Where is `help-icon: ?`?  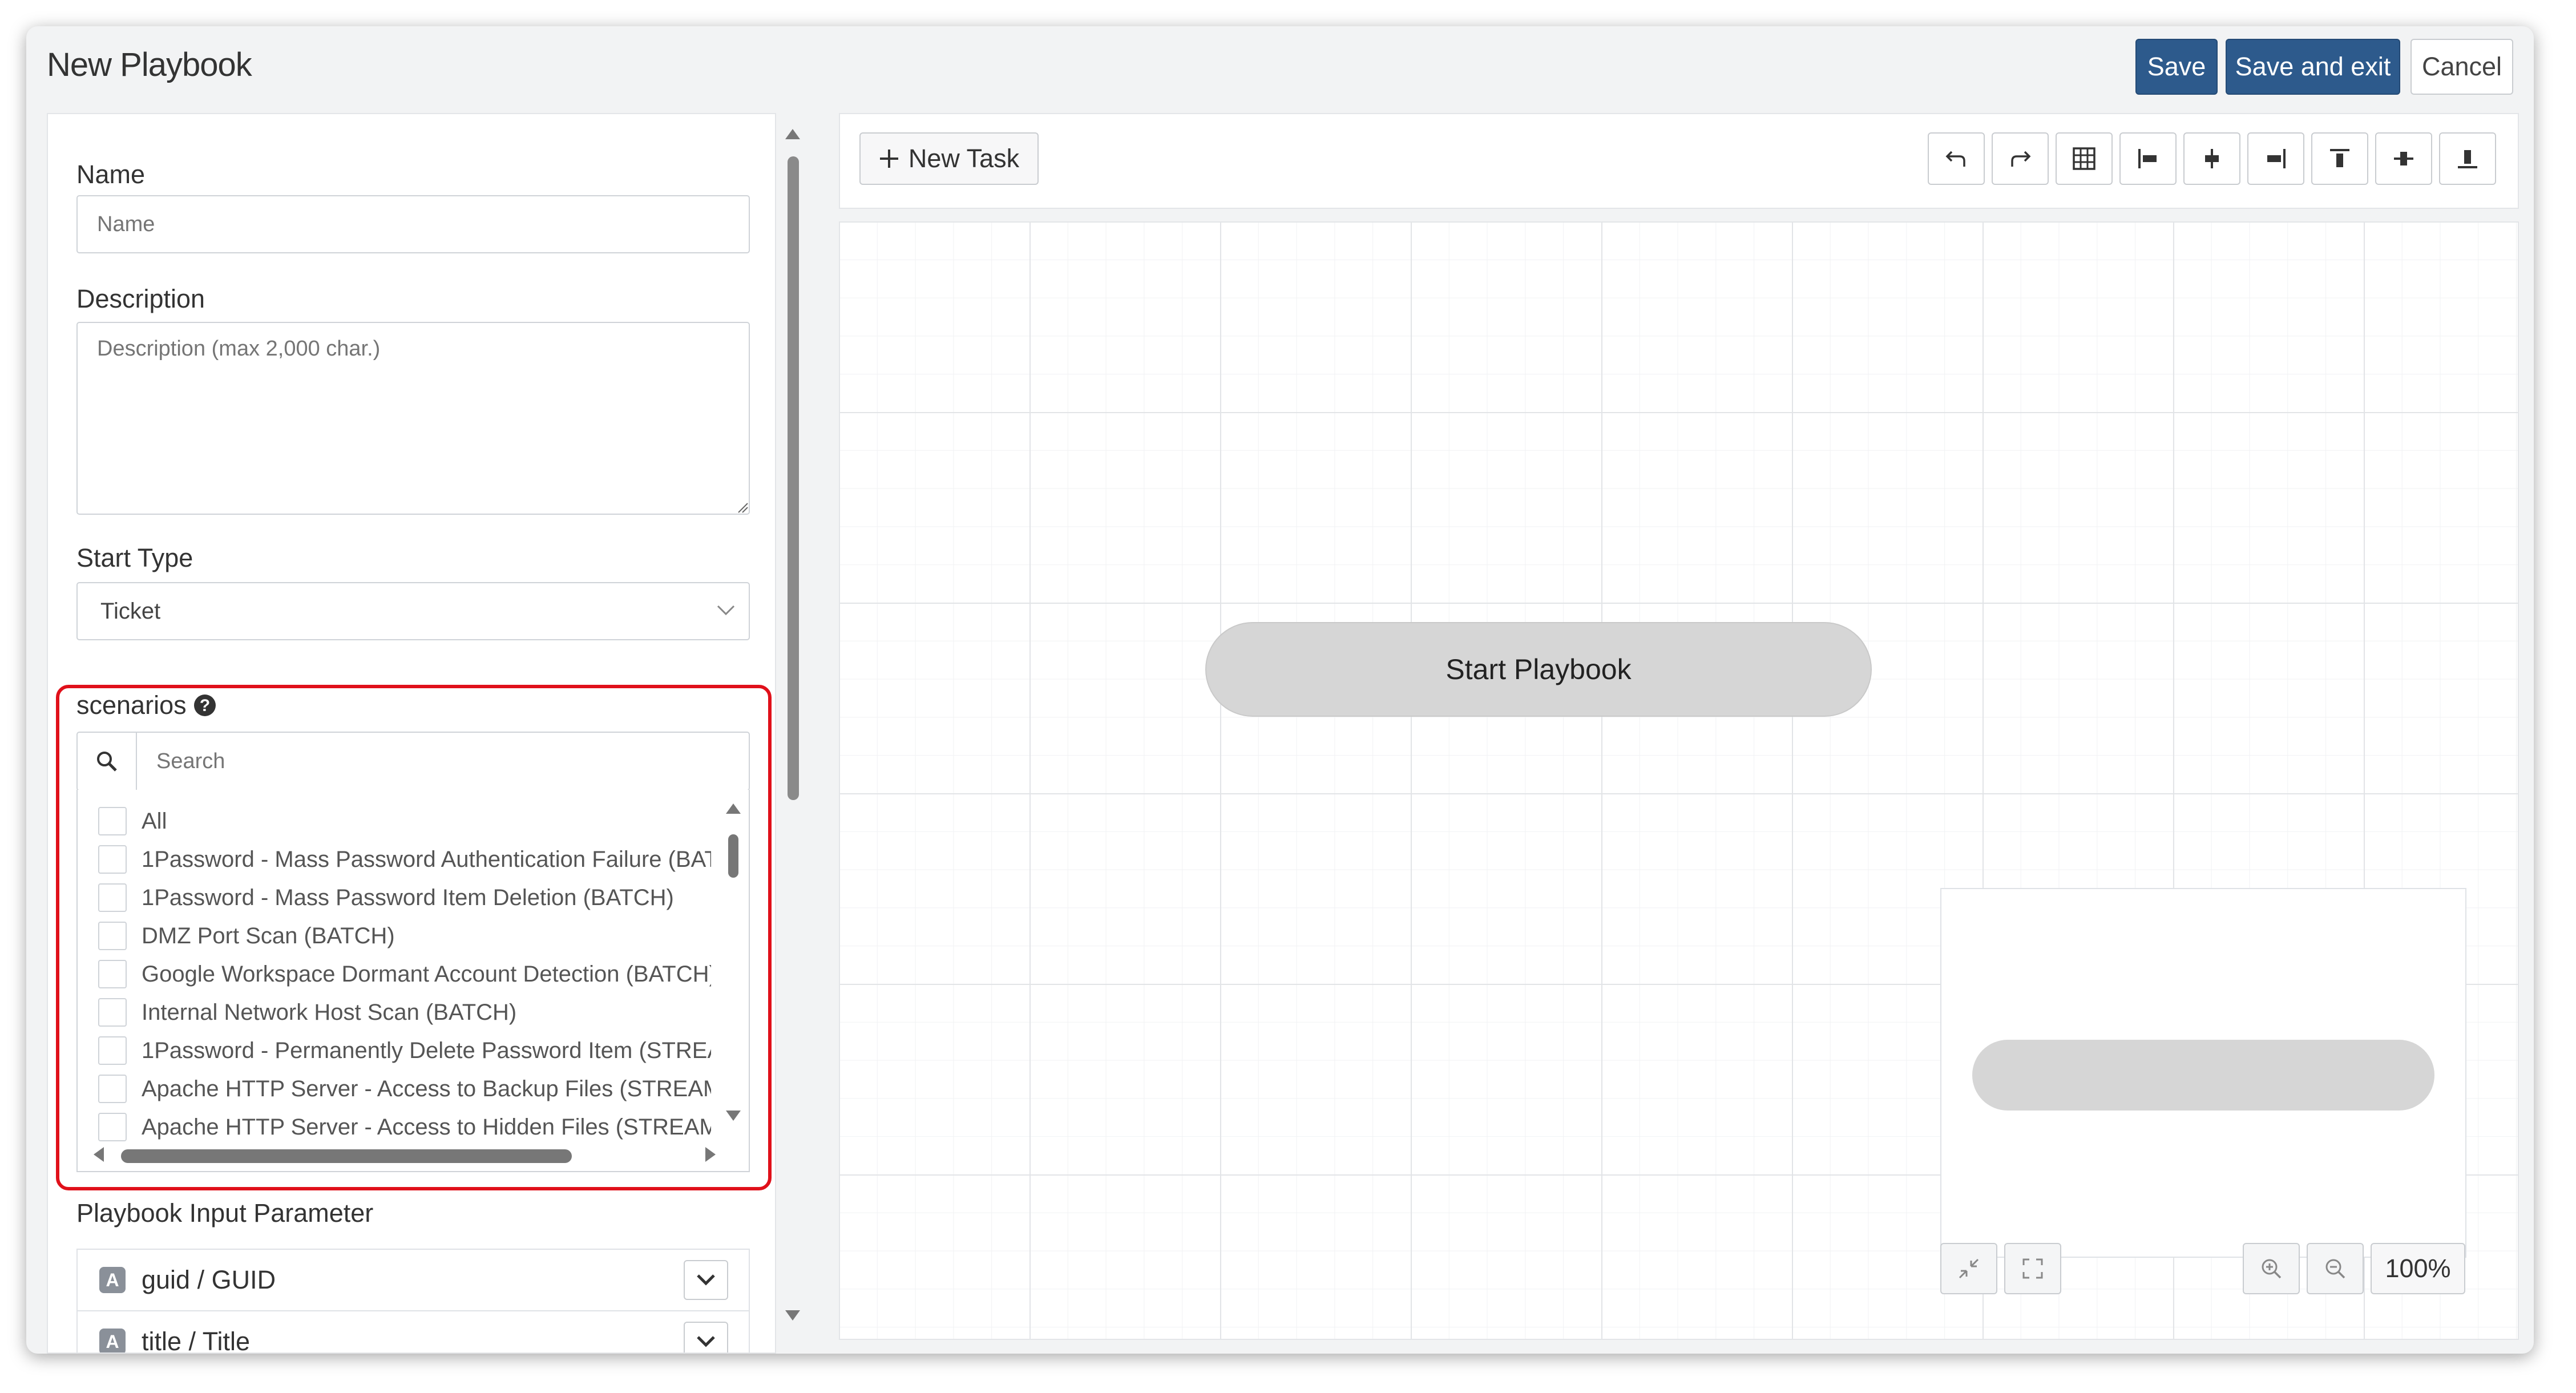
help-icon: ? is located at coordinates (204, 705).